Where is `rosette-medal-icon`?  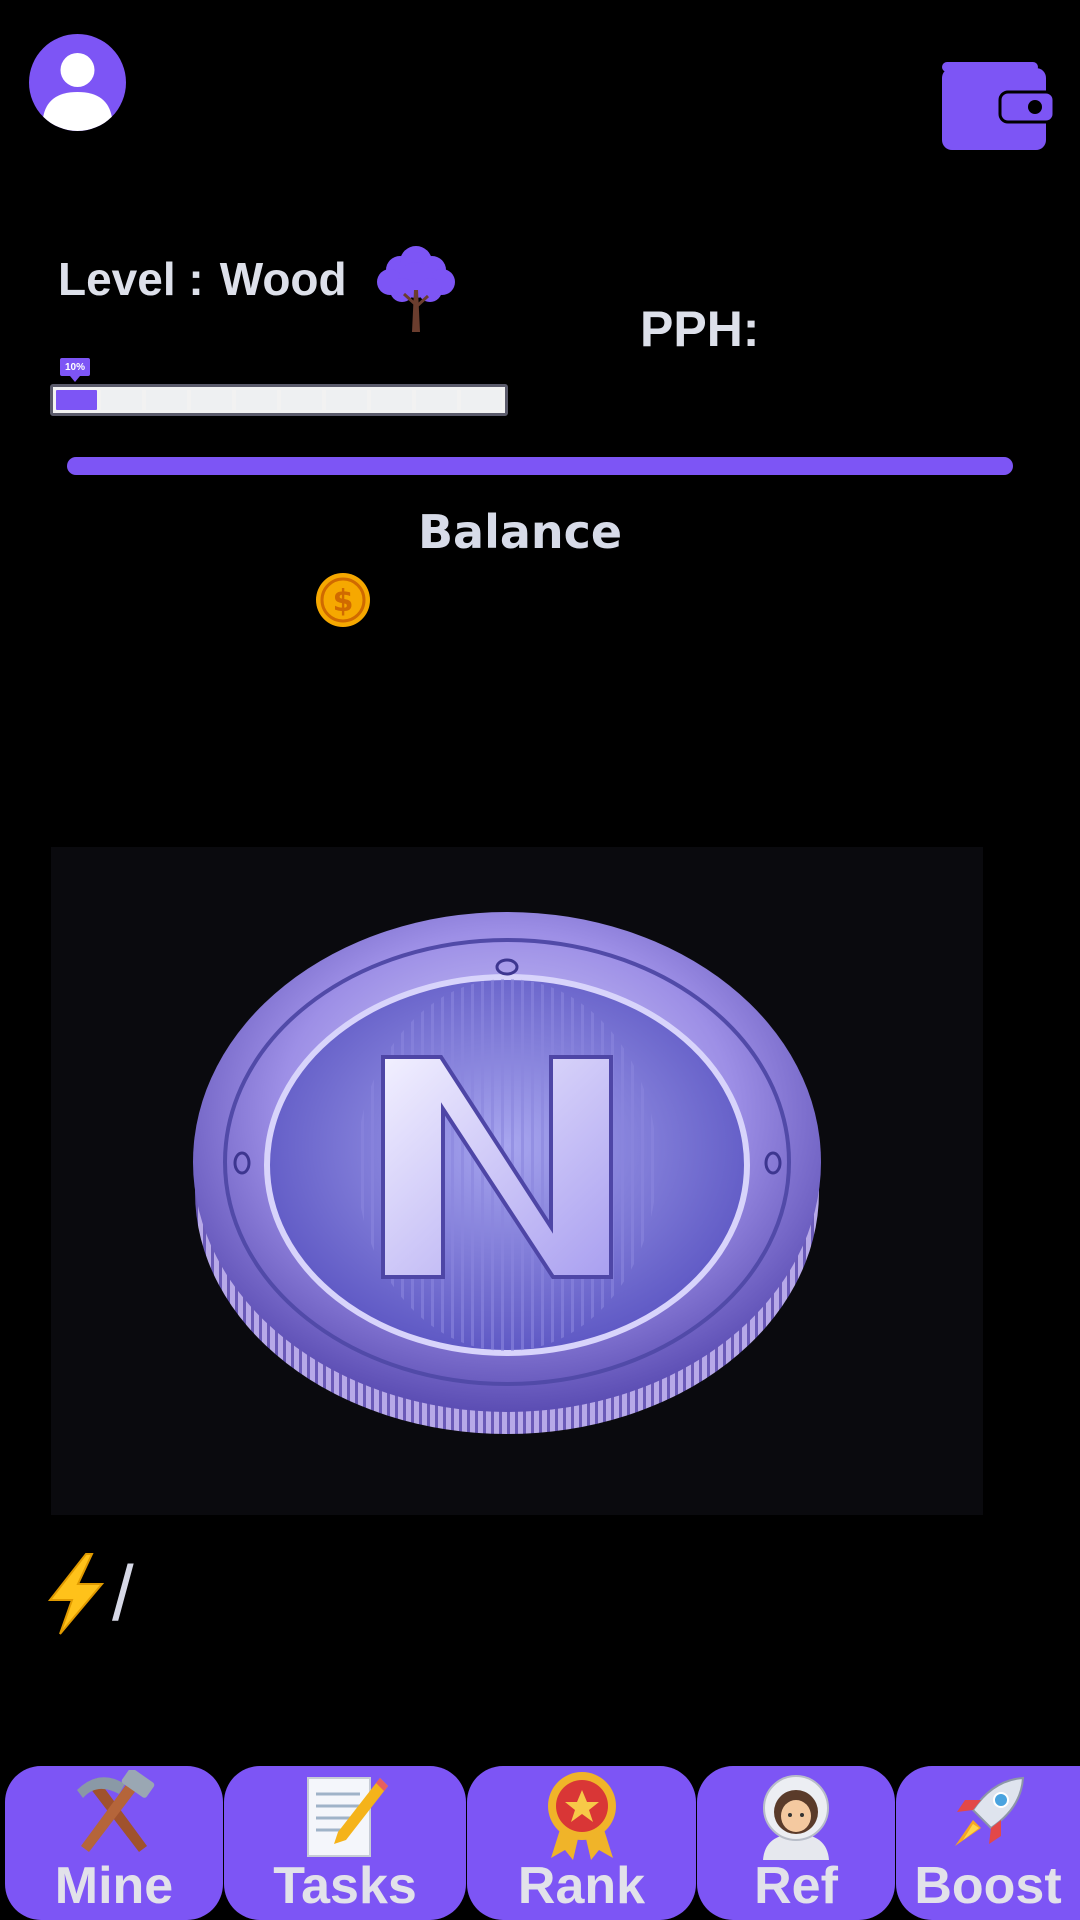 rosette-medal-icon is located at coordinates (581, 1816).